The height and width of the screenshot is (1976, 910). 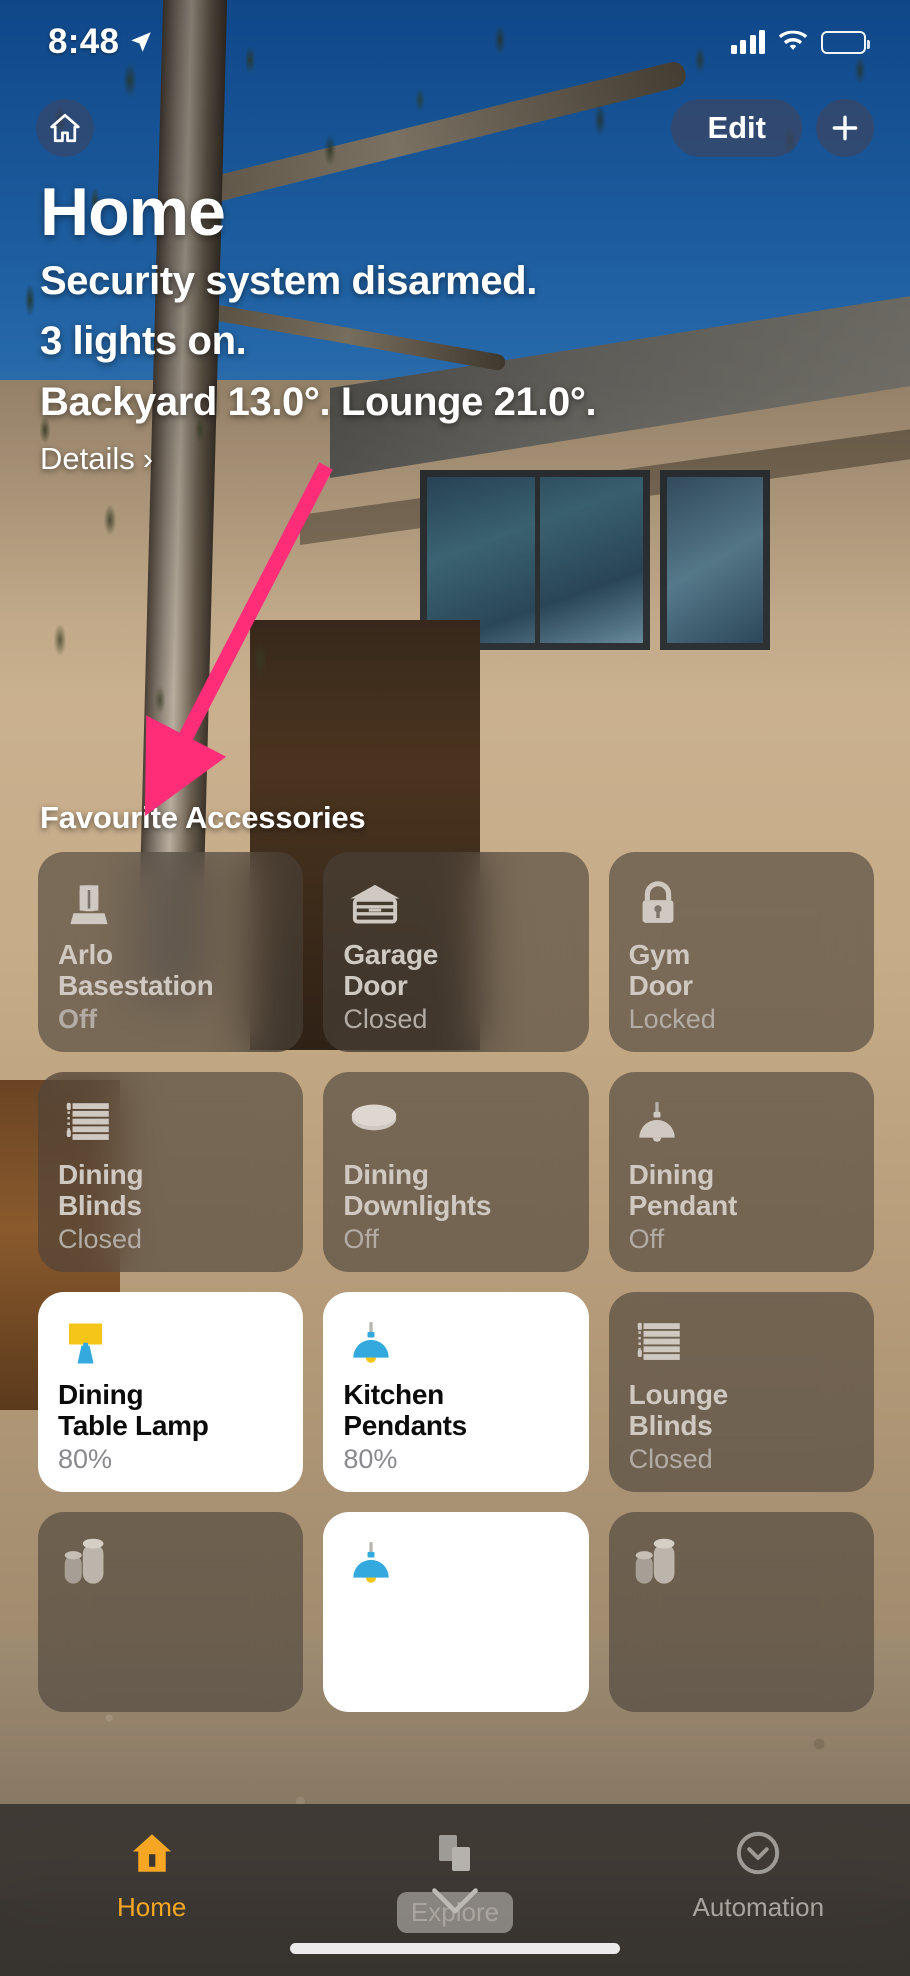 What do you see at coordinates (455, 128) in the screenshot?
I see `top-nav-row: Edit` at bounding box center [455, 128].